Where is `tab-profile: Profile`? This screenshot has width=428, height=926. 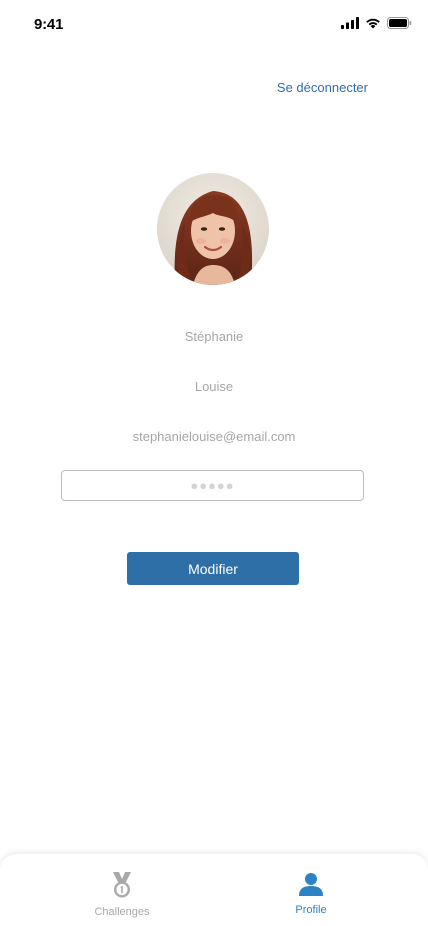
tab-profile: Profile is located at coordinates (311, 894).